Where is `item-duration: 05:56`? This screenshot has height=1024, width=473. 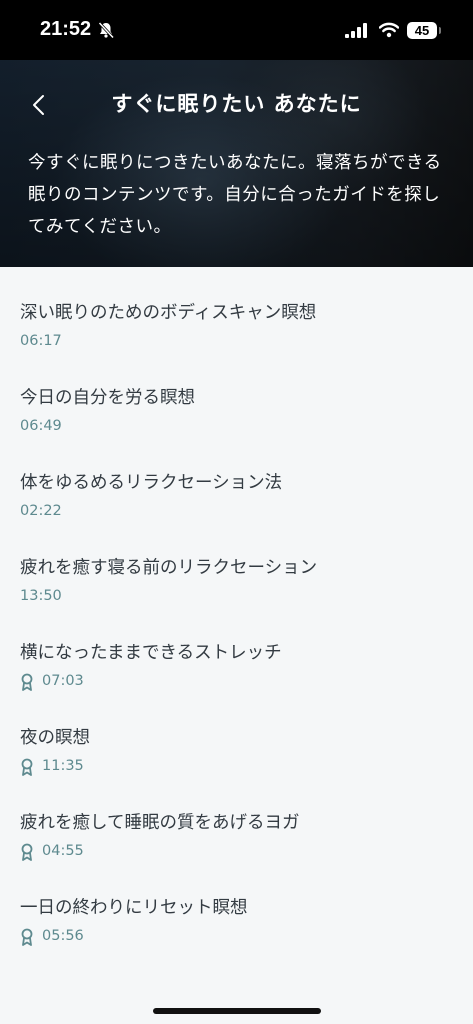 item-duration: 05:56 is located at coordinates (63, 936).